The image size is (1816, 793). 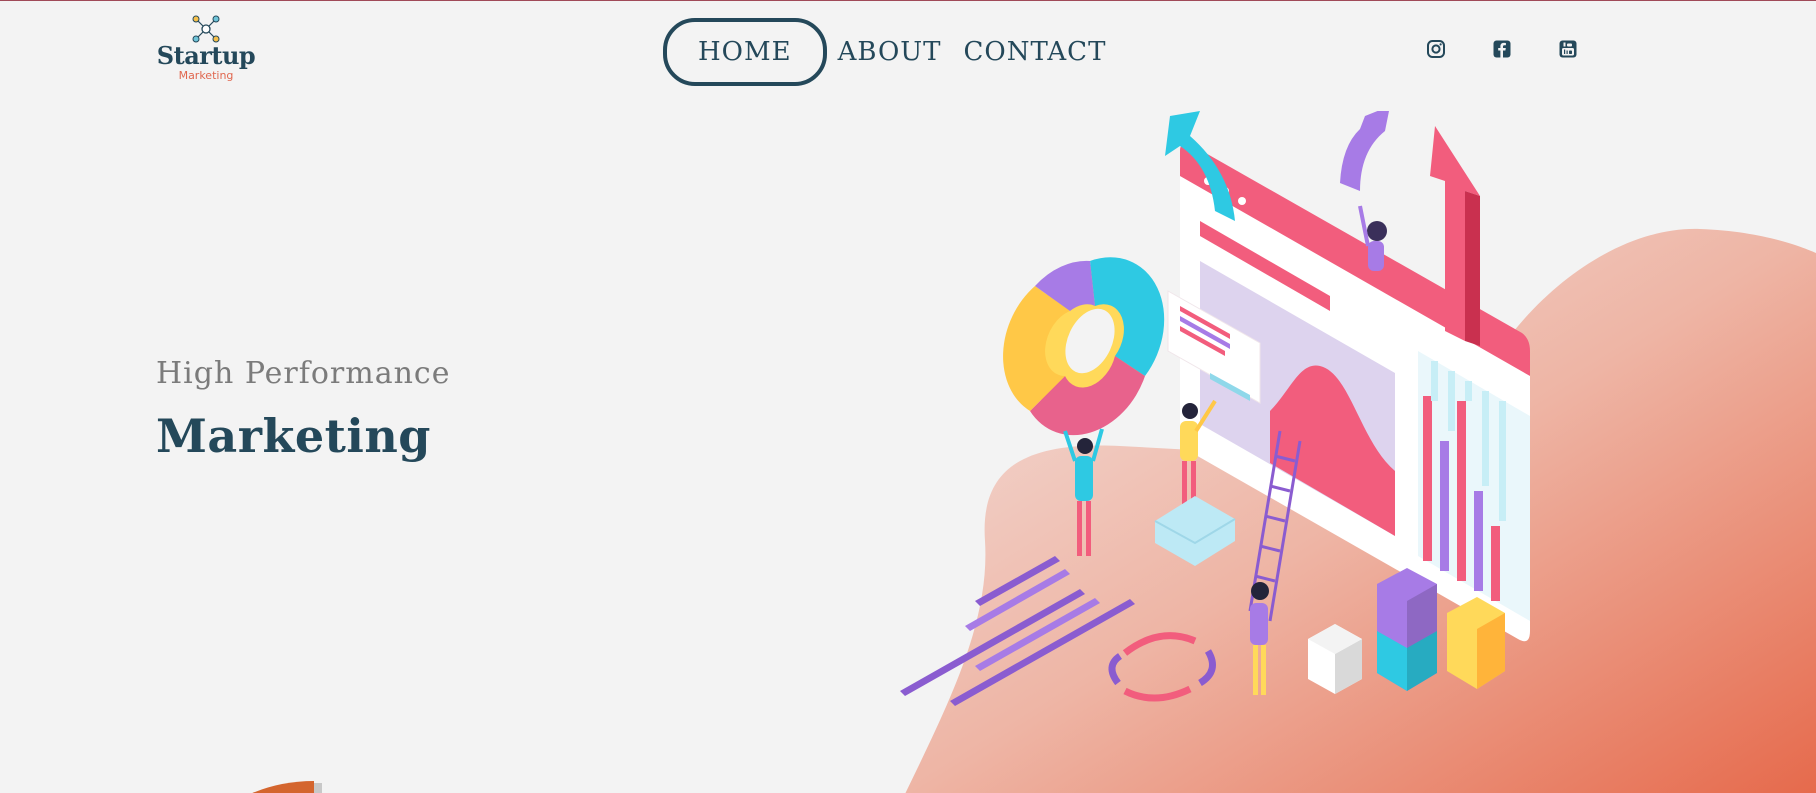 I want to click on stripes-graphic, so click(x=1017, y=631).